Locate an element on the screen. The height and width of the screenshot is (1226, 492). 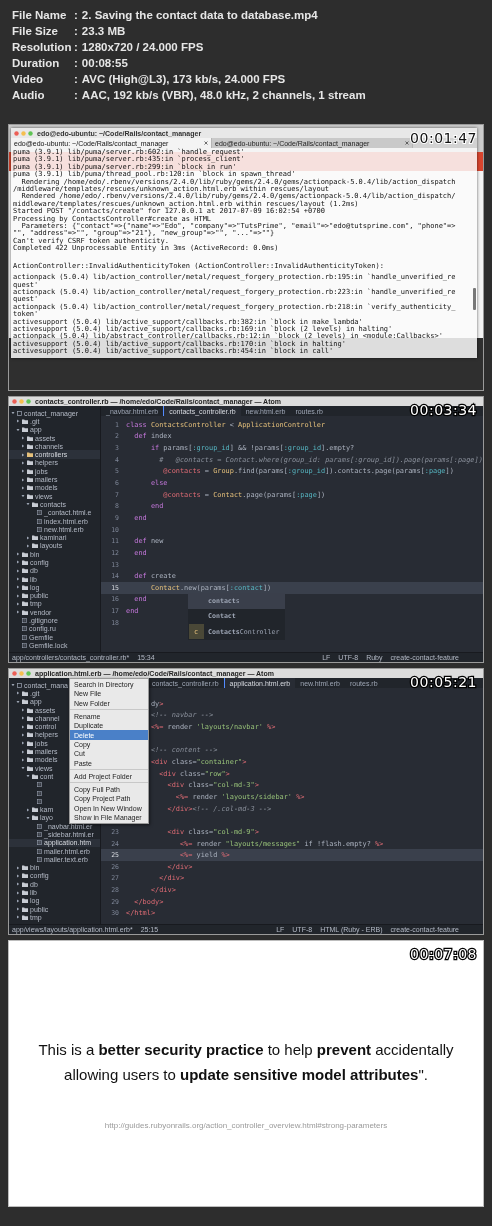
info-value: AAC, 192 kb/s (VBR), 48.0 kHz, 2 channels, 1 stream is located at coordinates (223, 95).